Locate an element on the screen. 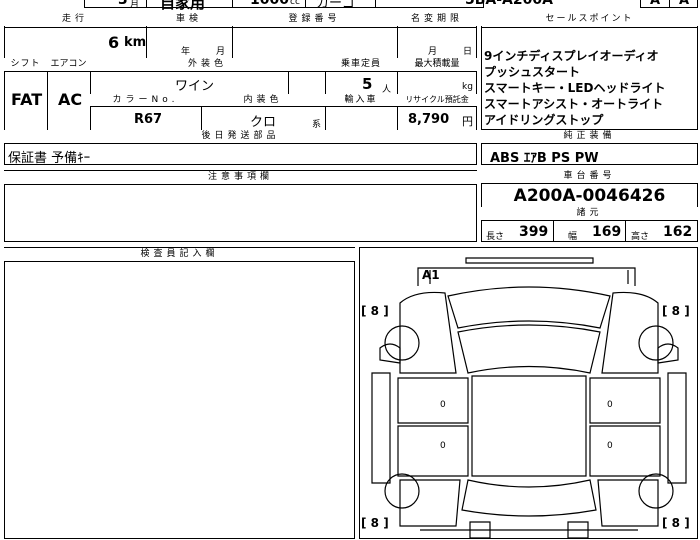 The image size is (700, 540). damage-mark: A1 is located at coordinates (431, 275).